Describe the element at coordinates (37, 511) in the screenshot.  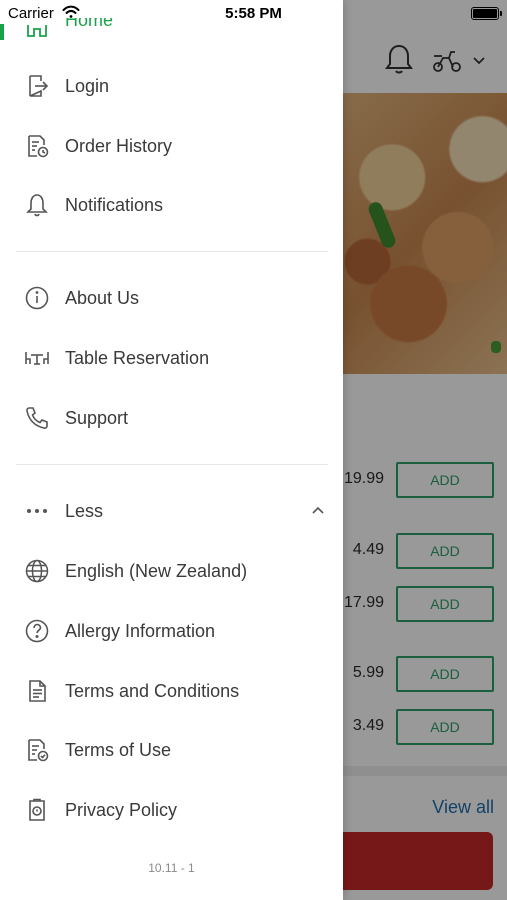
I see `ellipsis-icon` at that location.